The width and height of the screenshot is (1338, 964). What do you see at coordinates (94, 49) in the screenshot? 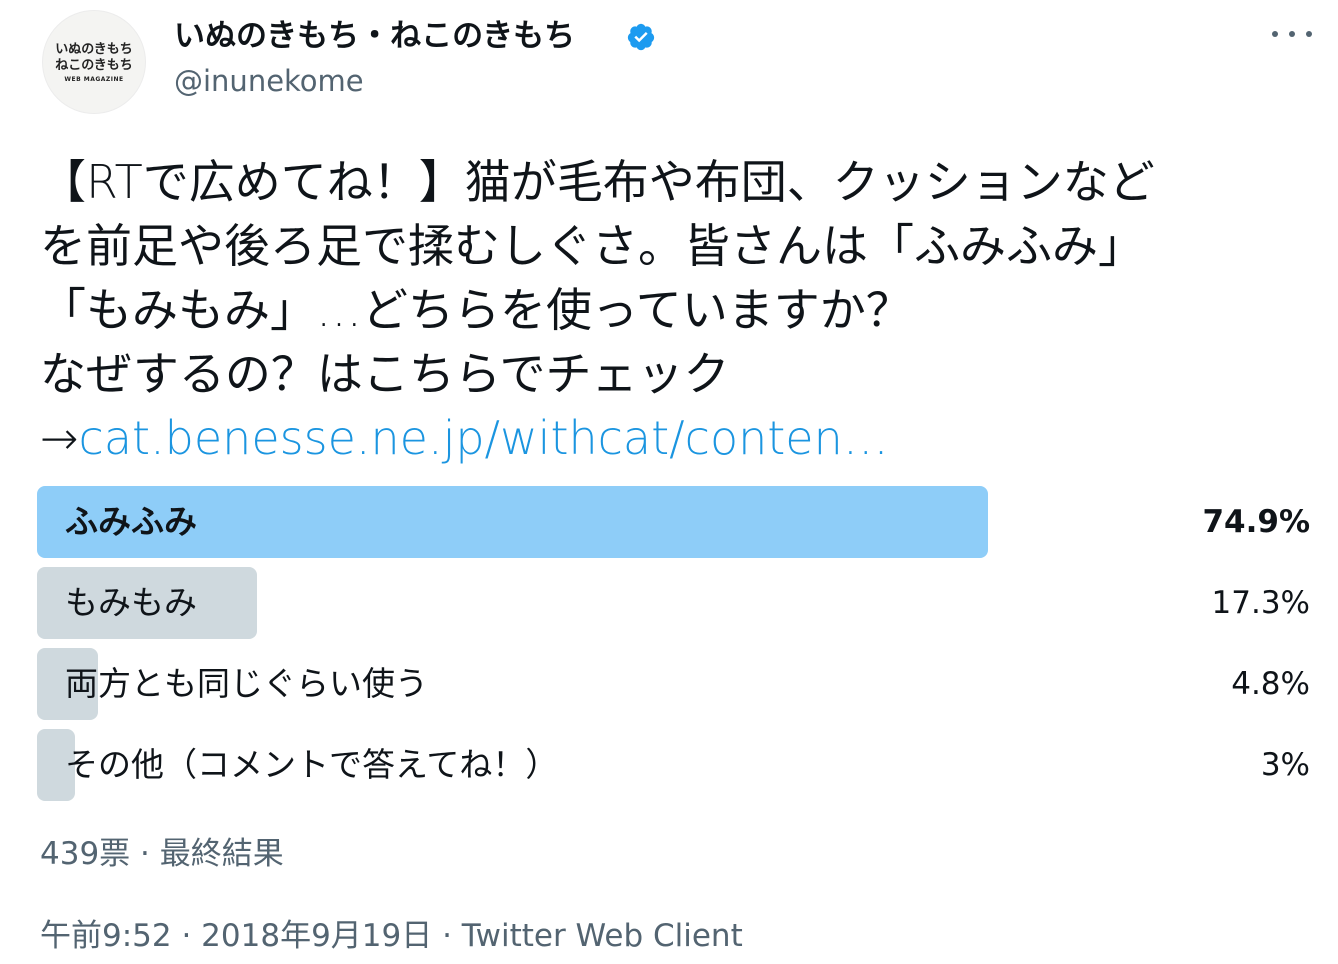
I see `avatar-logo-line-1: いぬのきもち` at bounding box center [94, 49].